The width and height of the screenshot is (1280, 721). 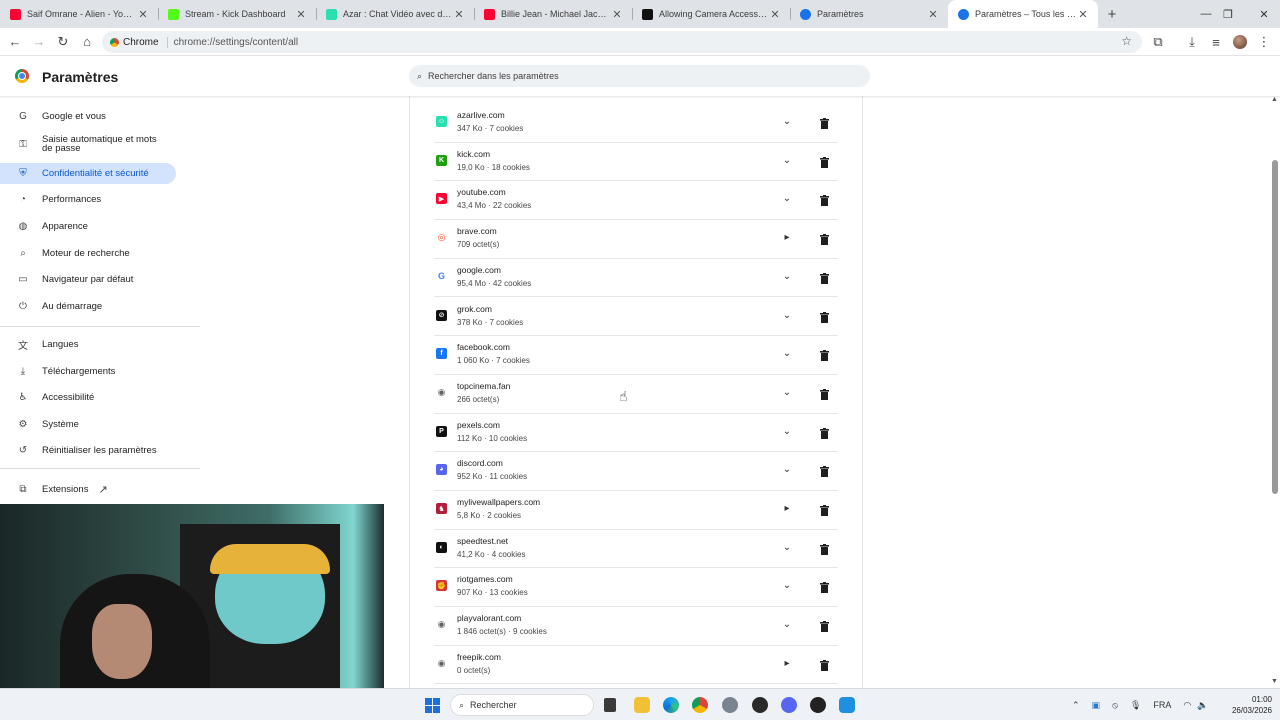 I want to click on profile-avatar, so click(x=1240, y=42).